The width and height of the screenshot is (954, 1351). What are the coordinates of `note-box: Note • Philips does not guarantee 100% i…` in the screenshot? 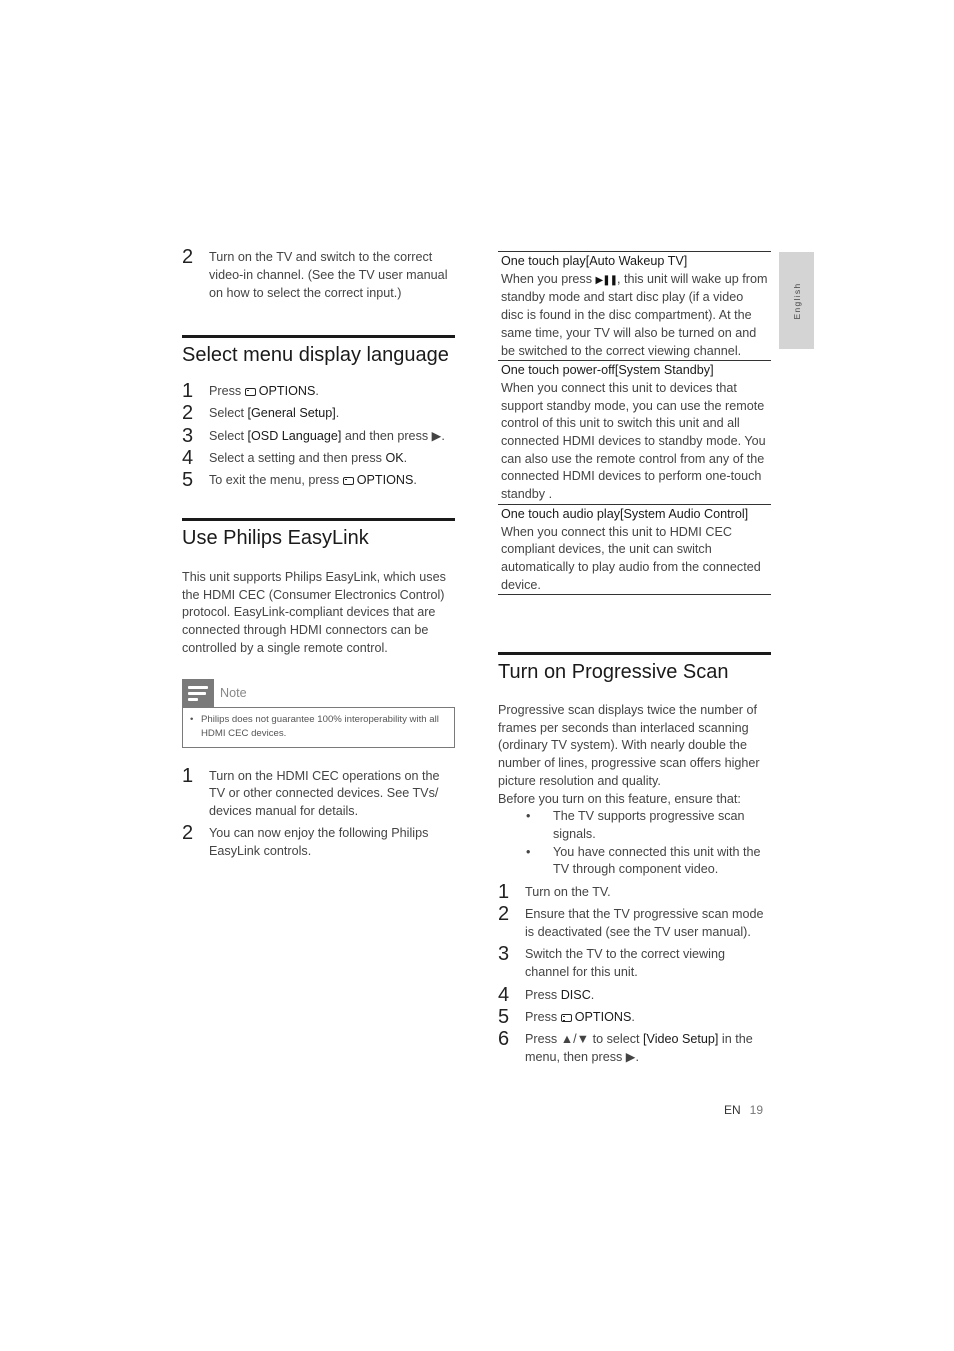 It's located at (318, 713).